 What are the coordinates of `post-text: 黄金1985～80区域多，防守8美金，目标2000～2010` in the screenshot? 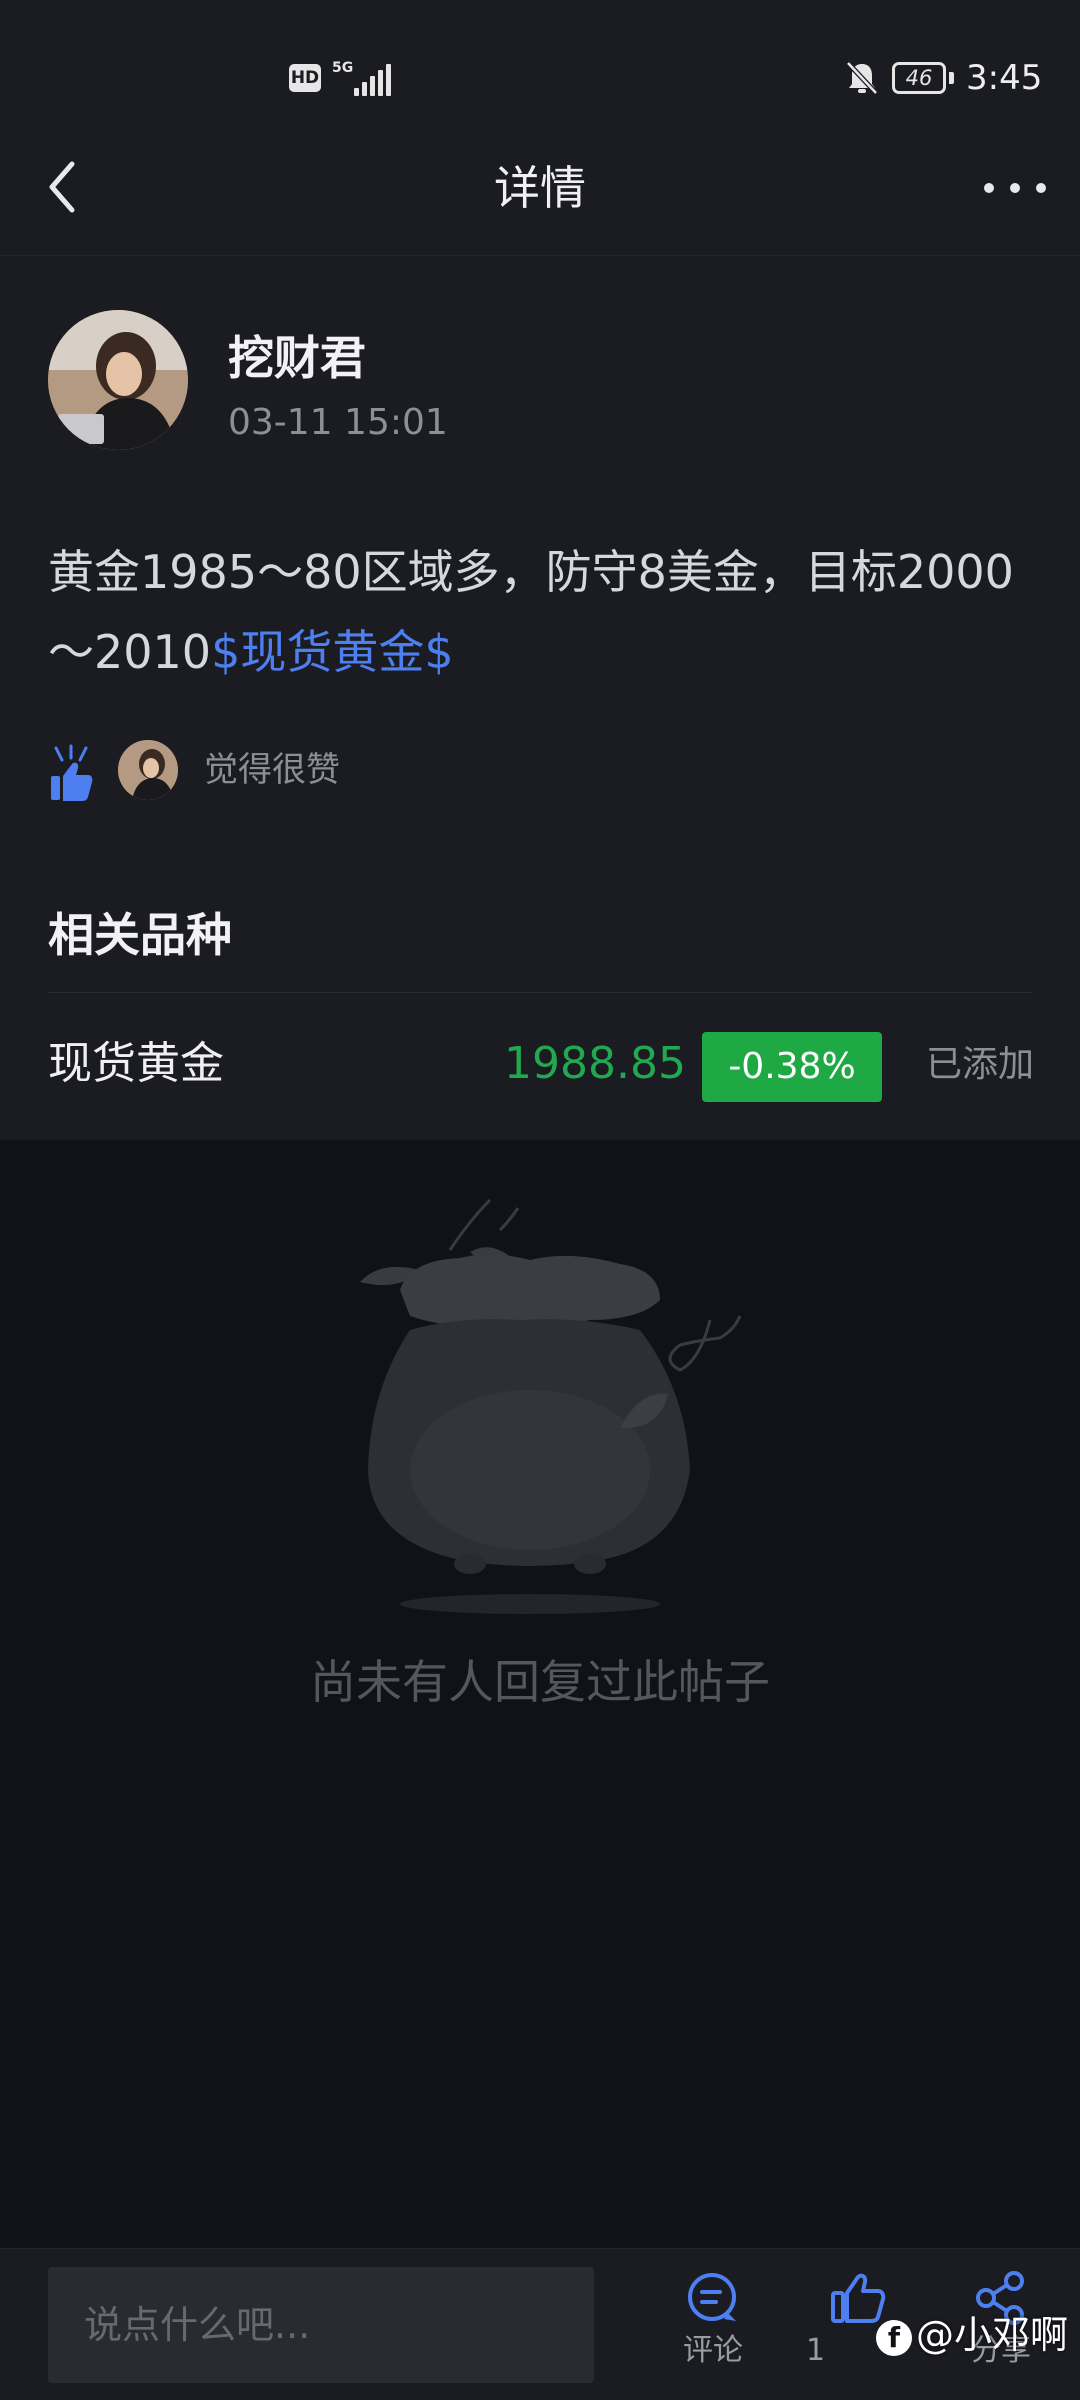 It's located at (531, 612).